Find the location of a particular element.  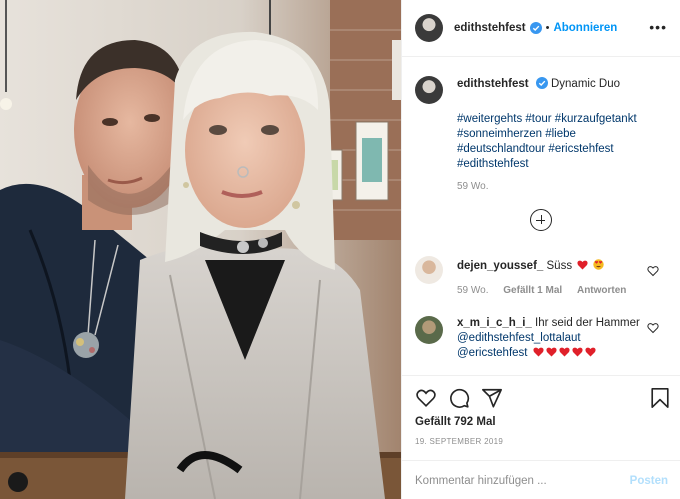

post-header: edithstehfest • Abonnieren ••• is located at coordinates (541, 28).